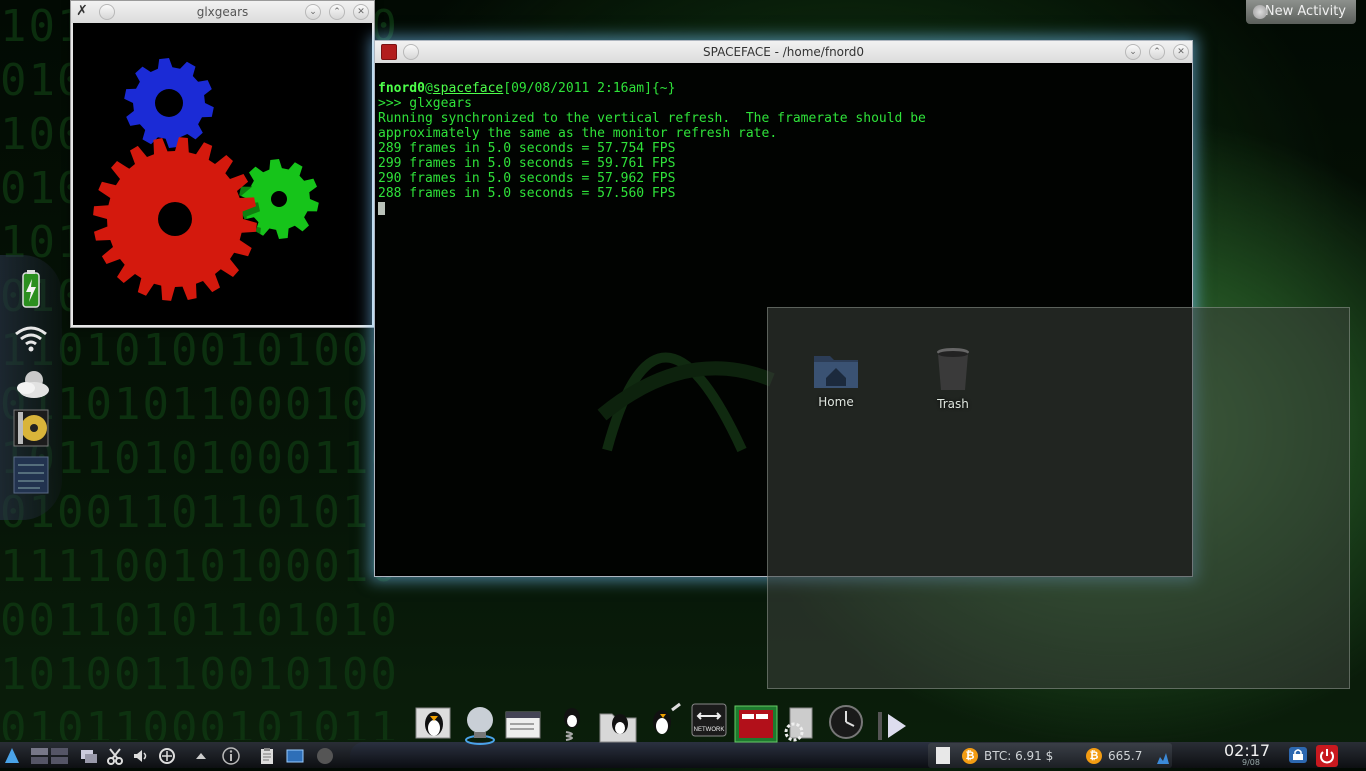 The height and width of the screenshot is (771, 1366). What do you see at coordinates (1260, 12) in the screenshot?
I see `plus-icon` at bounding box center [1260, 12].